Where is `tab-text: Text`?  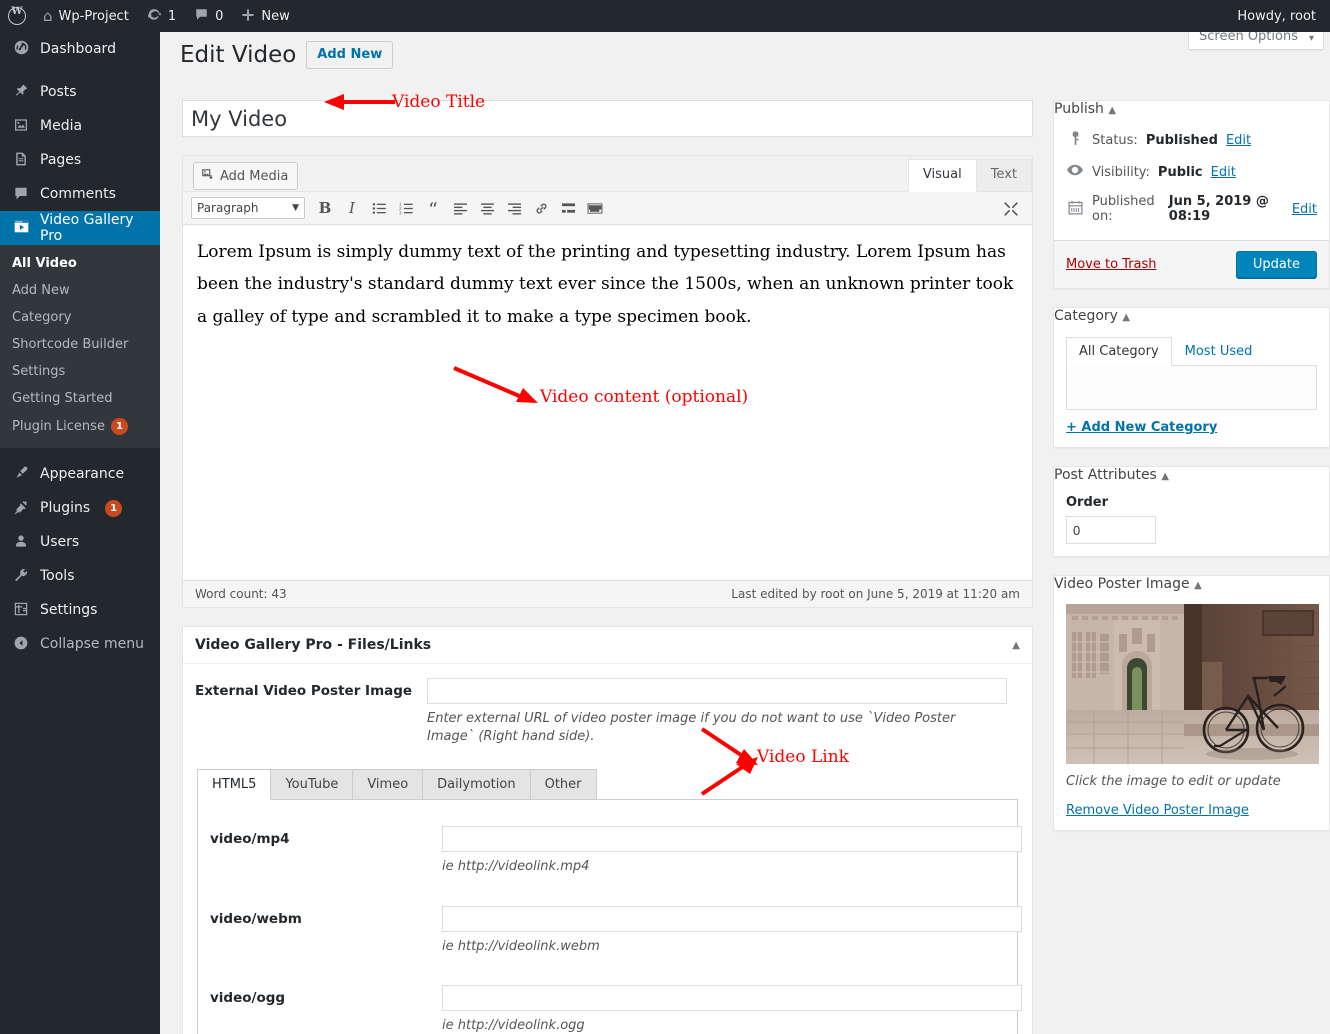
tab-text: Text is located at coordinates (1003, 174).